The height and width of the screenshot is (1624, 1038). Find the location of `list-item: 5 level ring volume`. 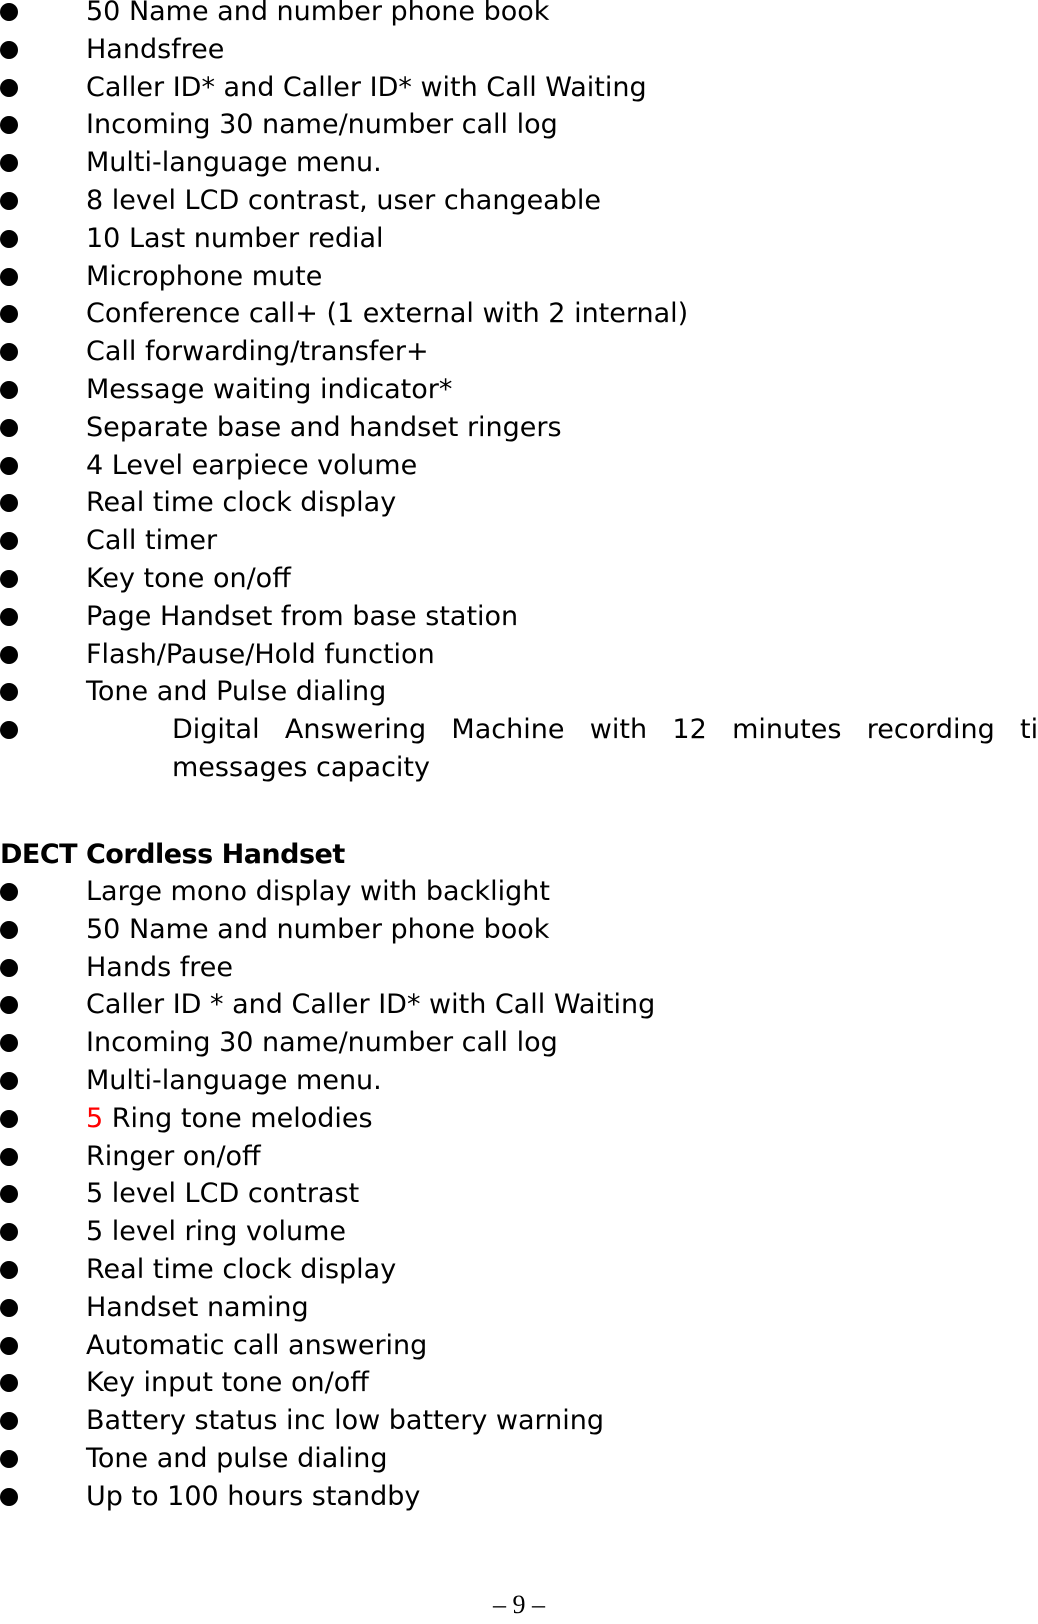

list-item: 5 level ring volume is located at coordinates (519, 1232).